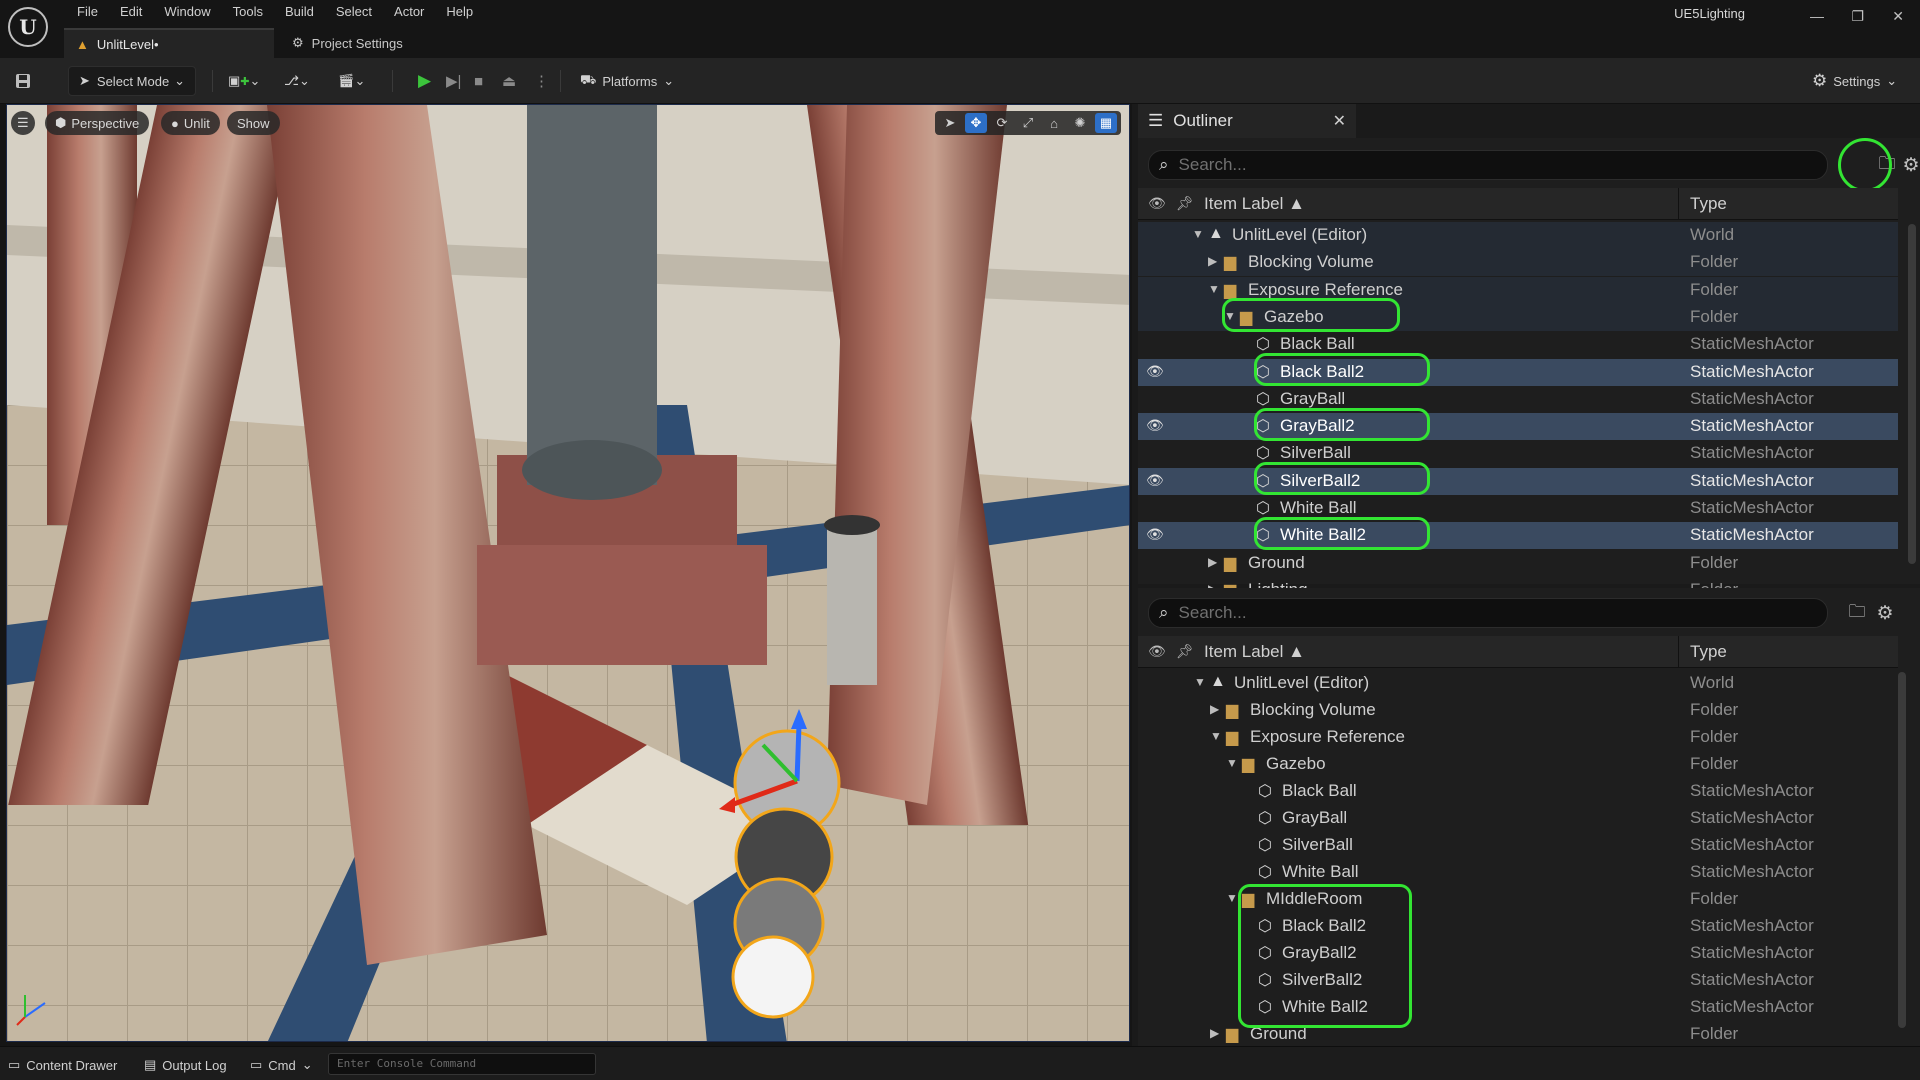 The width and height of the screenshot is (1920, 1080). What do you see at coordinates (62, 1065) in the screenshot?
I see `content-drawer-button: ▭ Content Drawer` at bounding box center [62, 1065].